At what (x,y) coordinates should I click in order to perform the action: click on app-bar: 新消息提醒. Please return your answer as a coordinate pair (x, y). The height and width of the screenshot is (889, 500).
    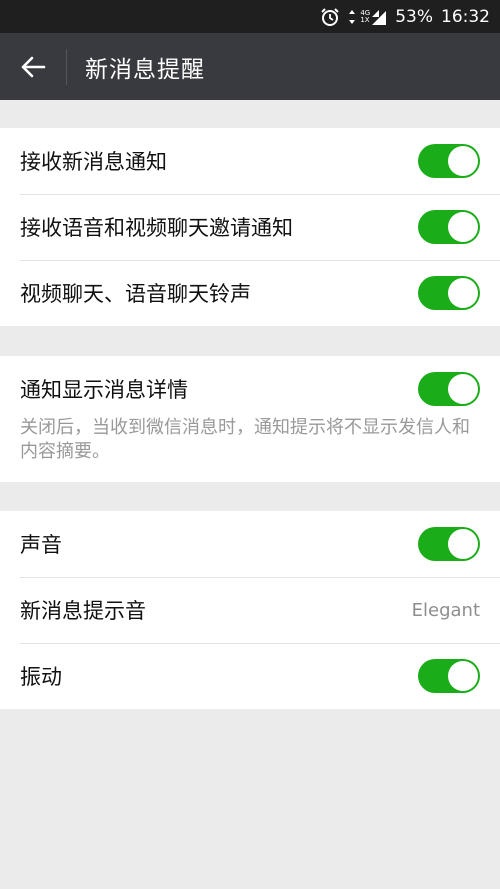
    Looking at the image, I should click on (250, 66).